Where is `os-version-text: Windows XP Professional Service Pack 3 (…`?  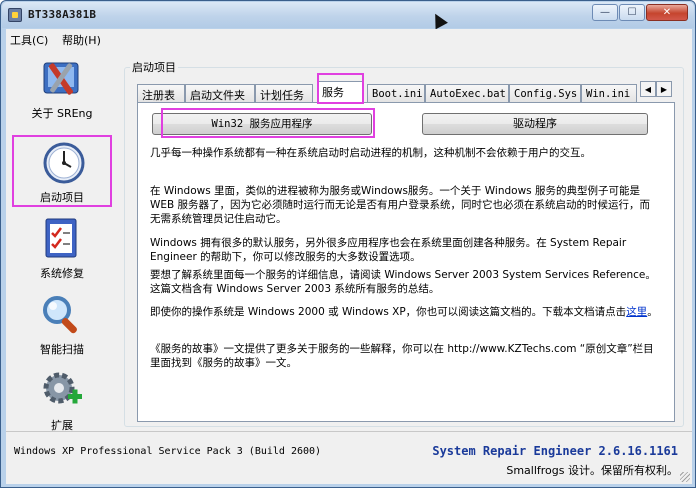 os-version-text: Windows XP Professional Service Pack 3 (… is located at coordinates (168, 451).